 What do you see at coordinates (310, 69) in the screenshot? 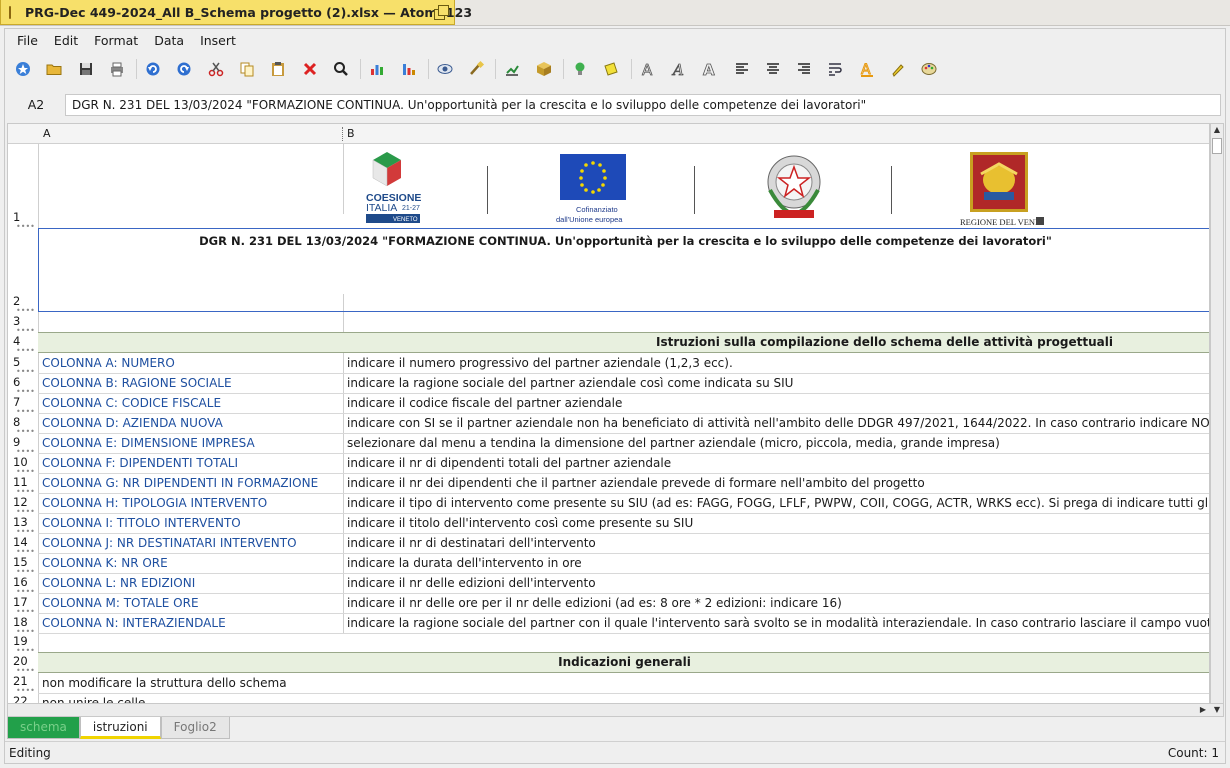
I see `delete-icon` at bounding box center [310, 69].